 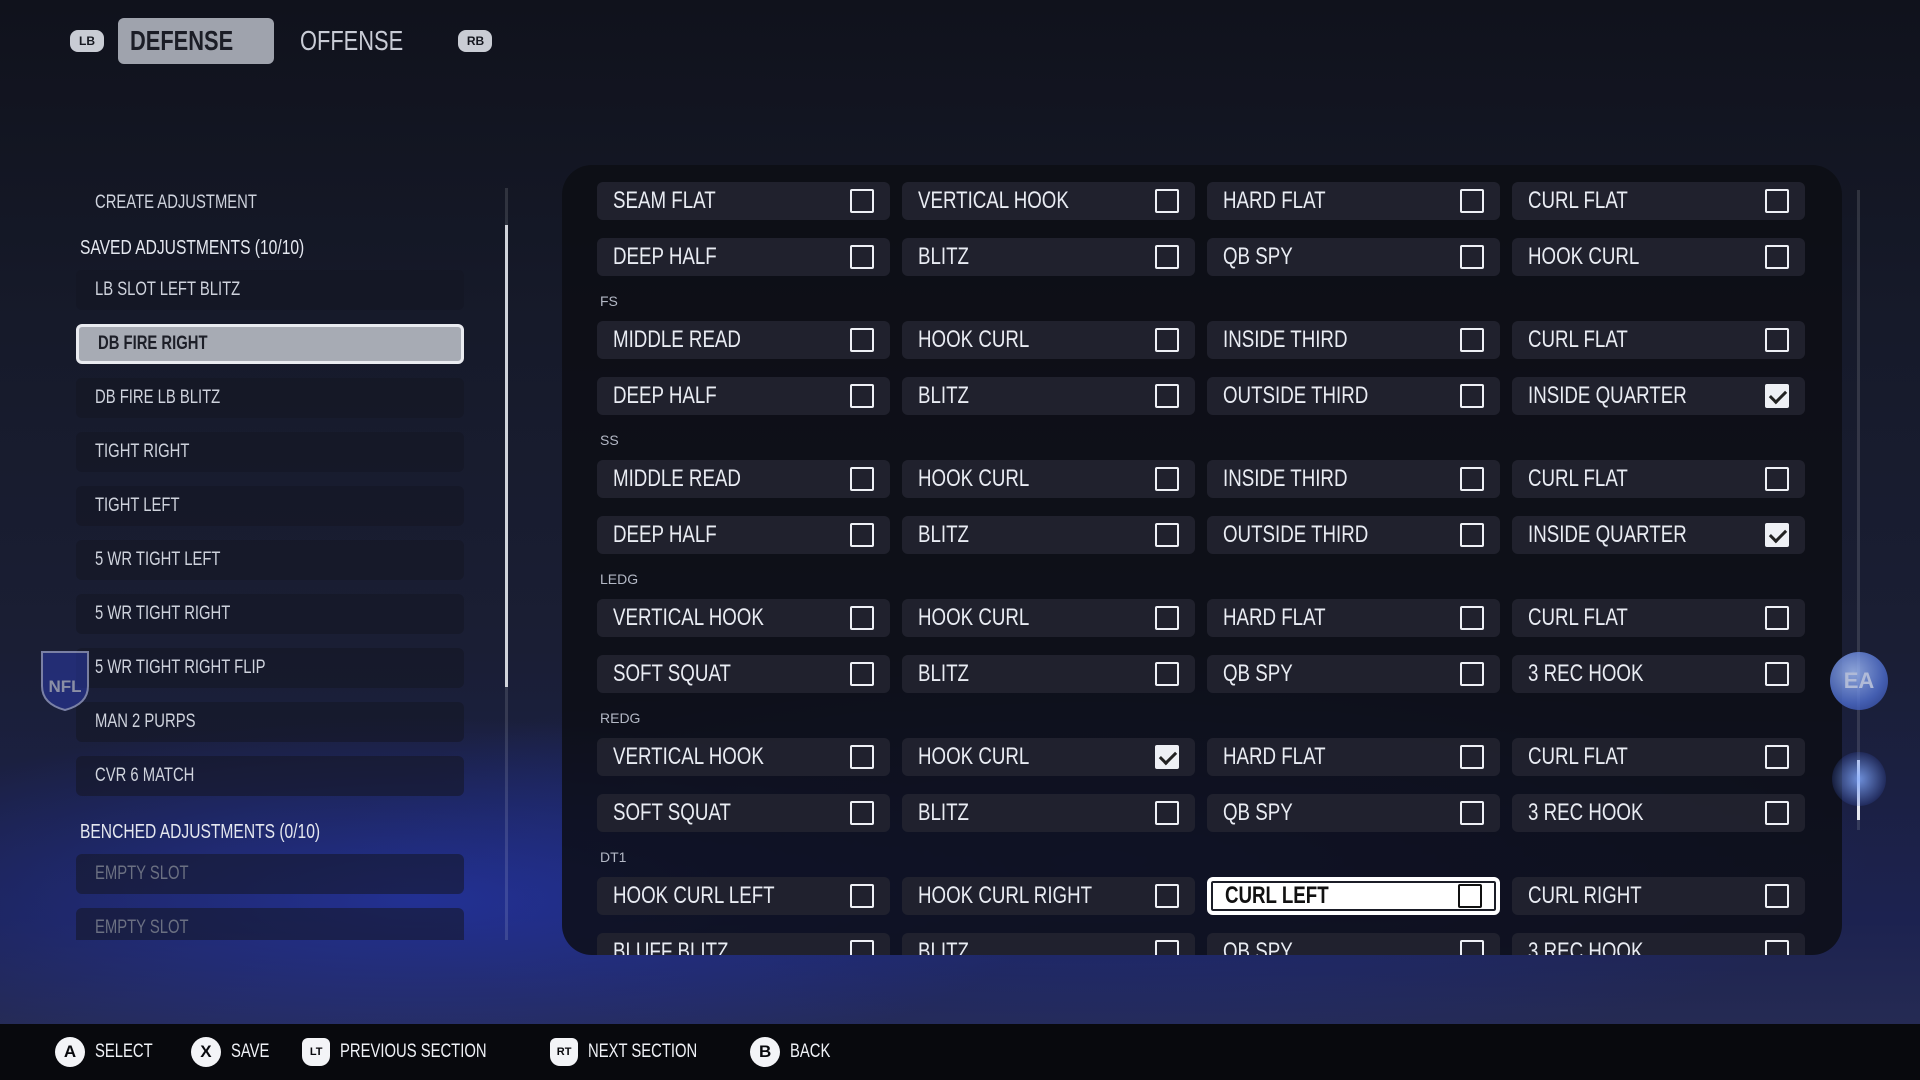 What do you see at coordinates (112, 1052) in the screenshot?
I see `select-hint: A SELECT` at bounding box center [112, 1052].